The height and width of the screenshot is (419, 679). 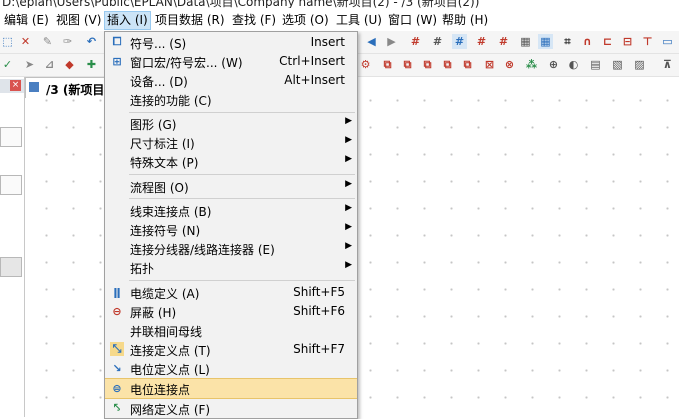 What do you see at coordinates (465, 20) in the screenshot?
I see `menu-help: 帮助 (H)` at bounding box center [465, 20].